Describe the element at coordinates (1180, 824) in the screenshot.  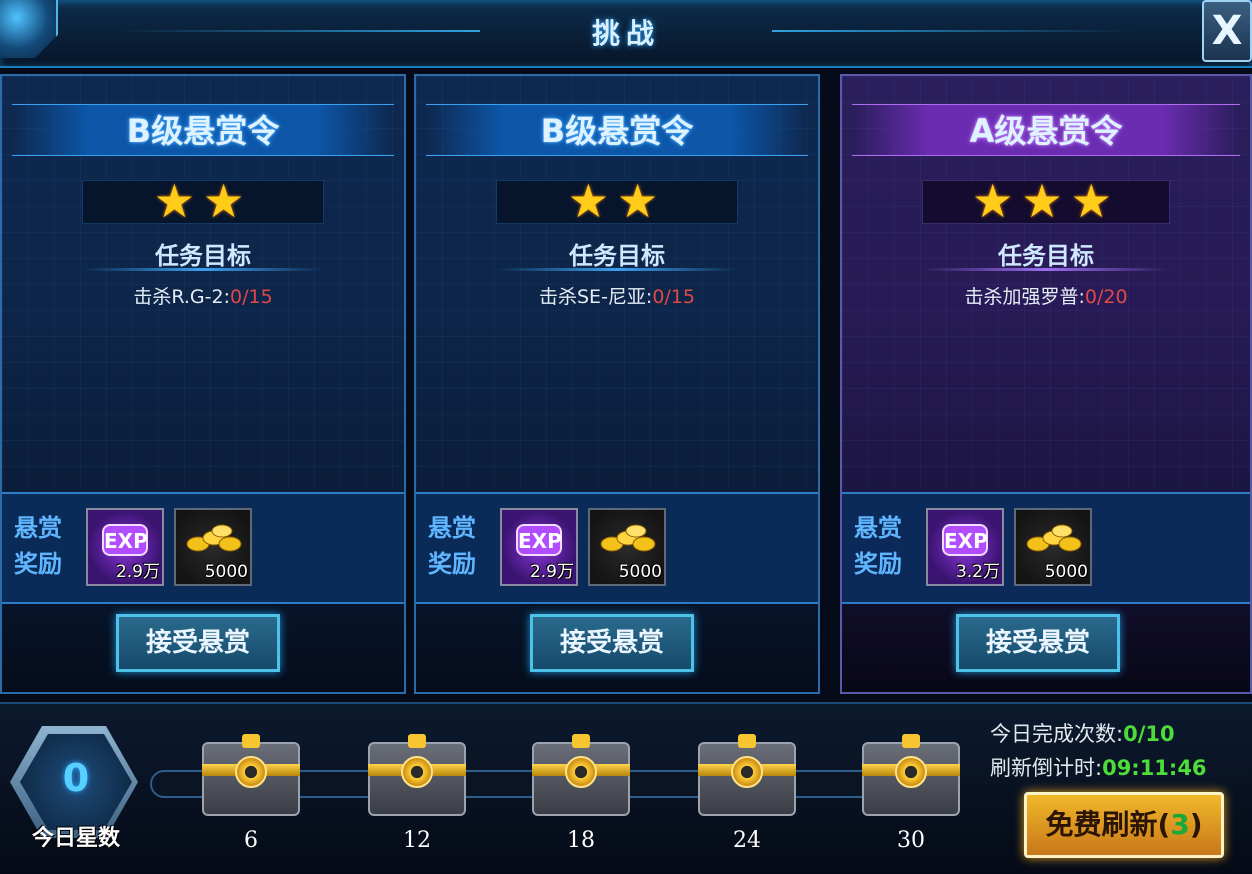
I see `free-refresh-count: 3` at that location.